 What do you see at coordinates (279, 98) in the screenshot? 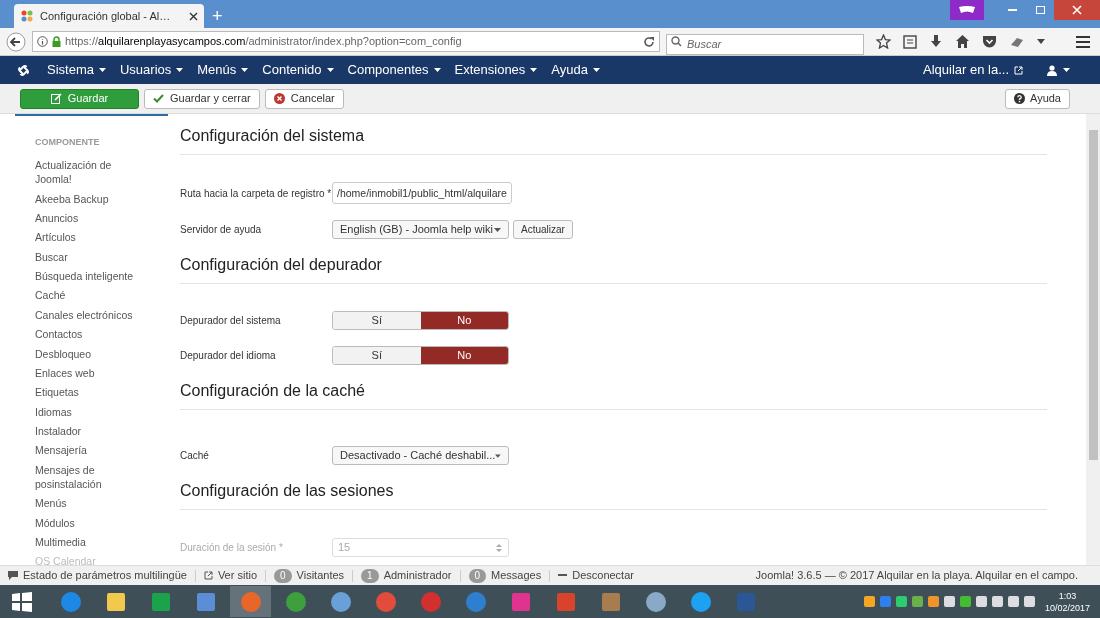
I see `cancel-icon` at bounding box center [279, 98].